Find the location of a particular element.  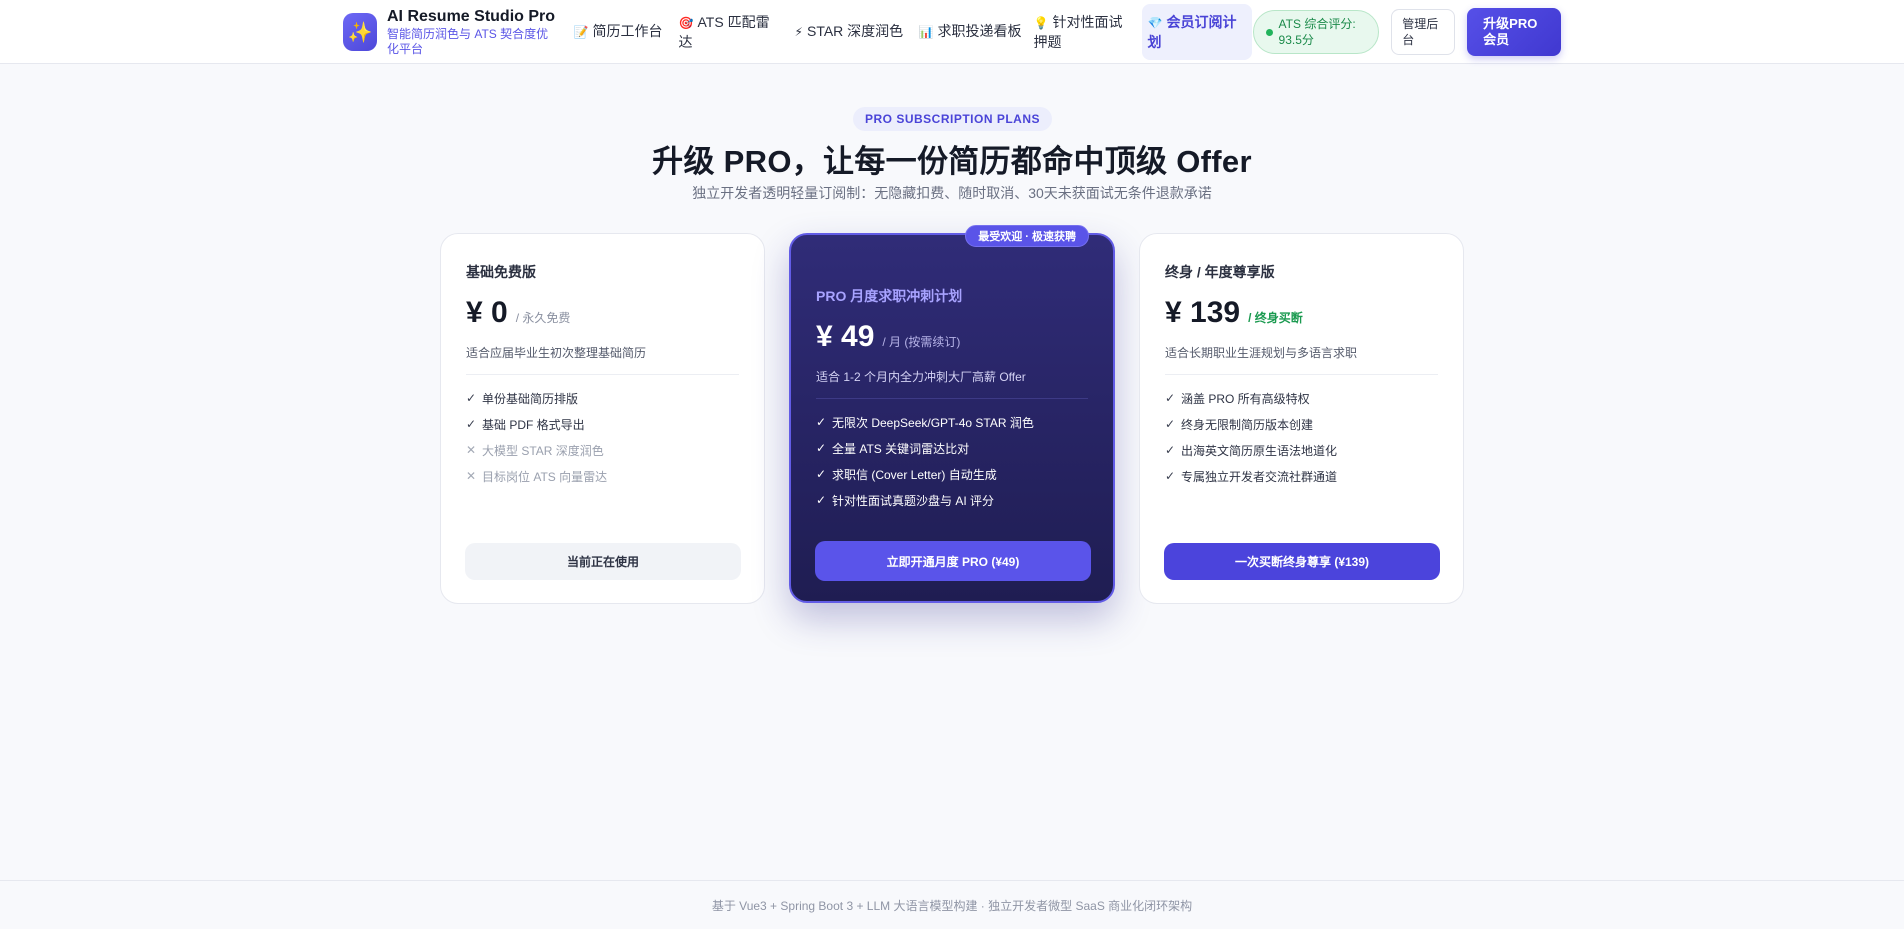

brand-block: AI Resume Studio Pro 智能简历润色与 ATS 契合度优化平台 is located at coordinates (472, 32).